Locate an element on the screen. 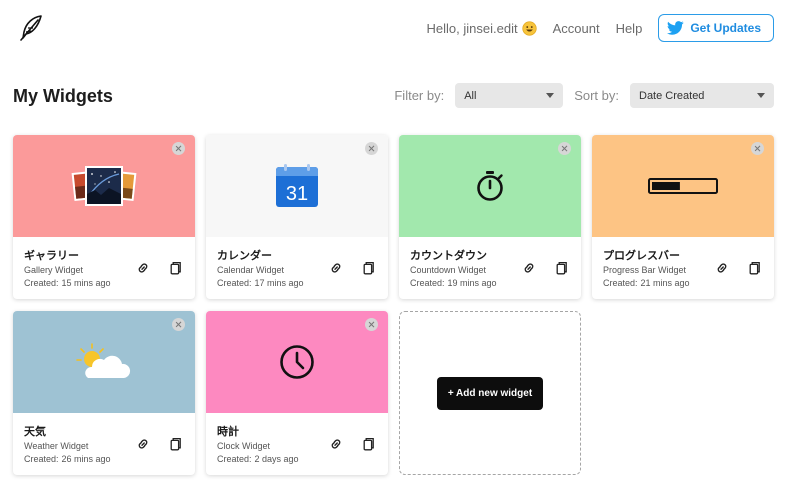 The image size is (800, 491). widget-created: Created: 19 mins ago is located at coordinates (453, 283).